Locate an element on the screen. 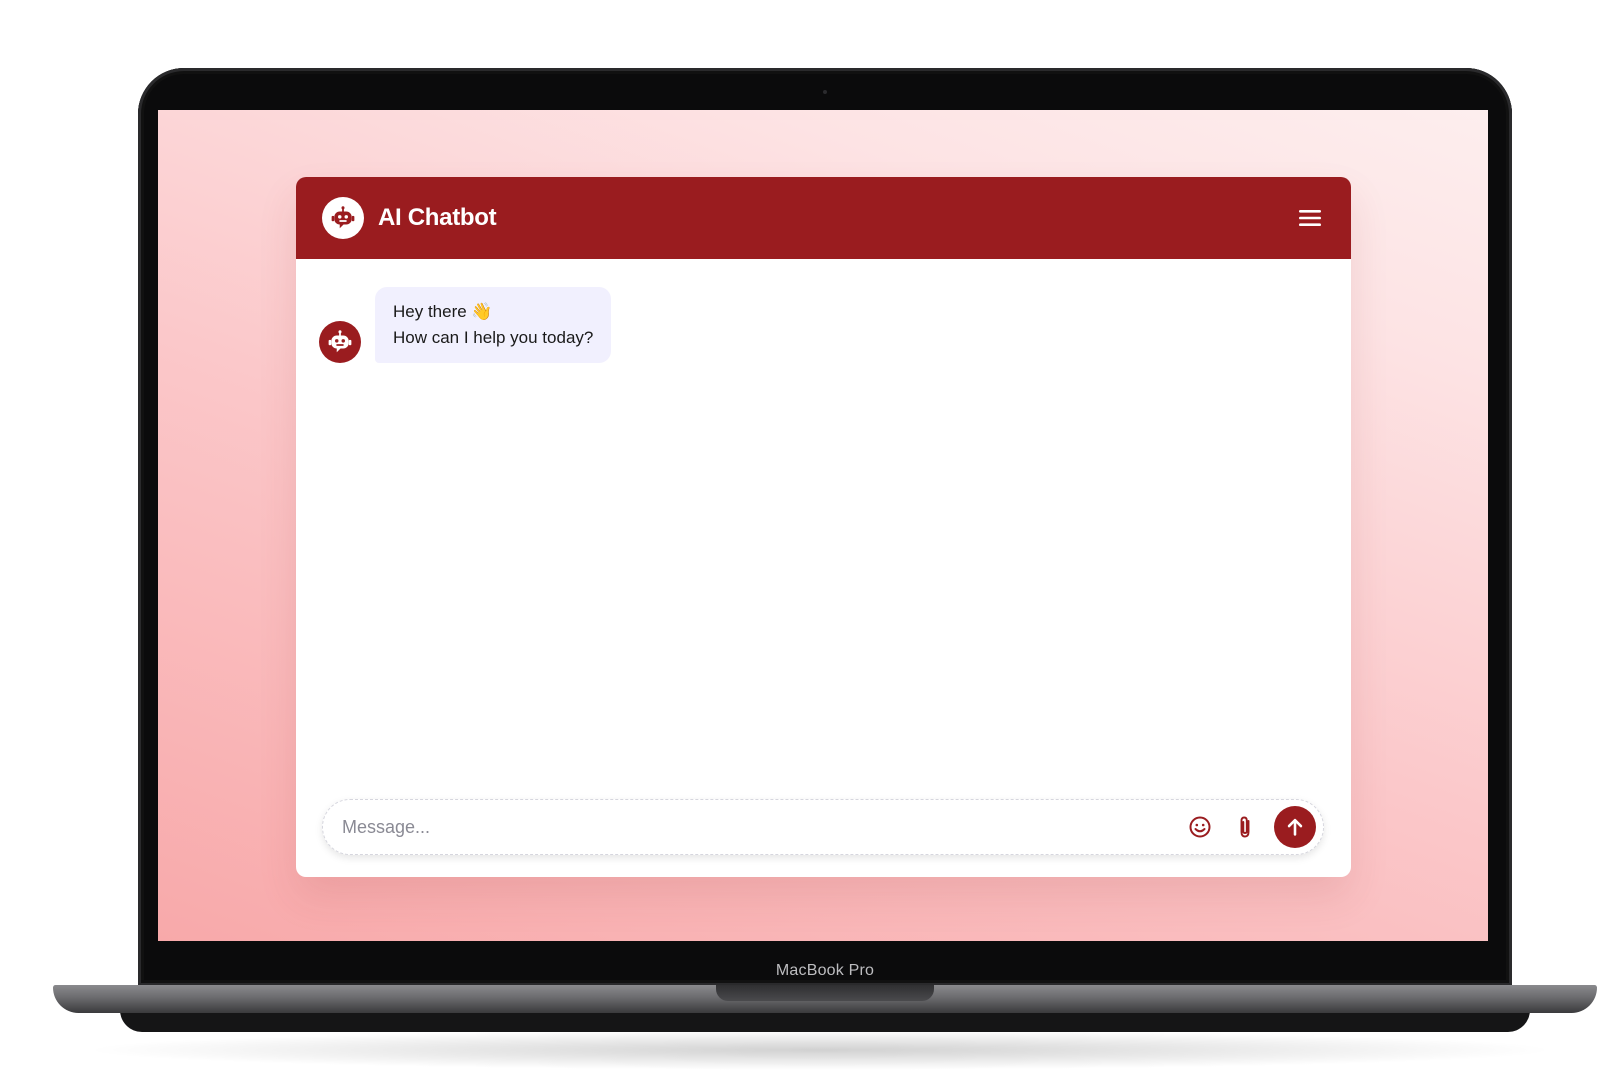  attach-button is located at coordinates (1245, 827).